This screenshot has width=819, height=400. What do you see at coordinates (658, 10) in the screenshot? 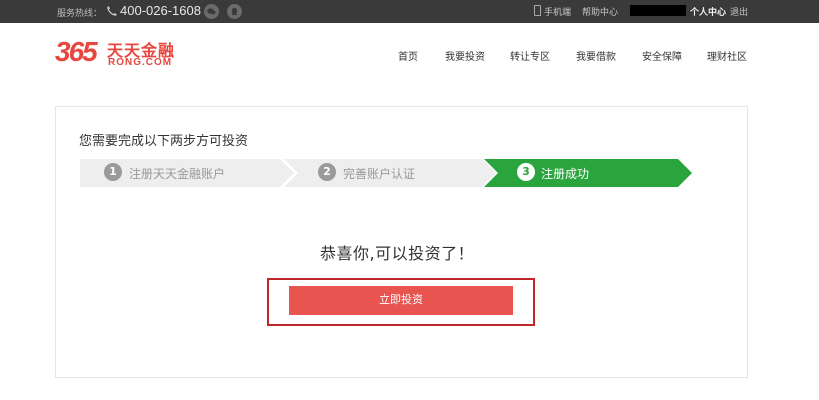
I see `username-redacted` at bounding box center [658, 10].